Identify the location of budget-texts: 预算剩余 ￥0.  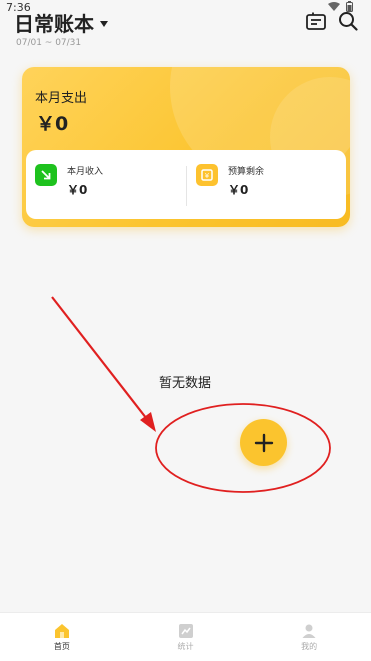
(246, 181).